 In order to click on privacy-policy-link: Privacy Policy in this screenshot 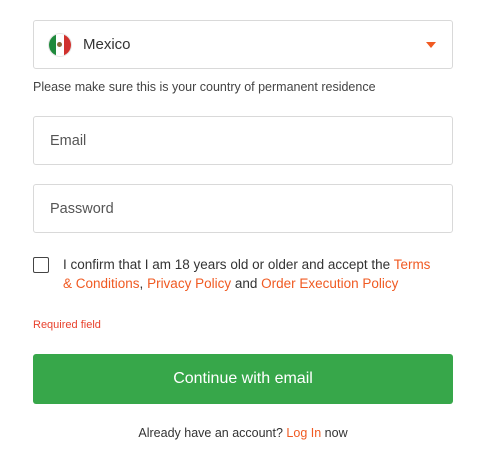, I will do `click(189, 283)`.